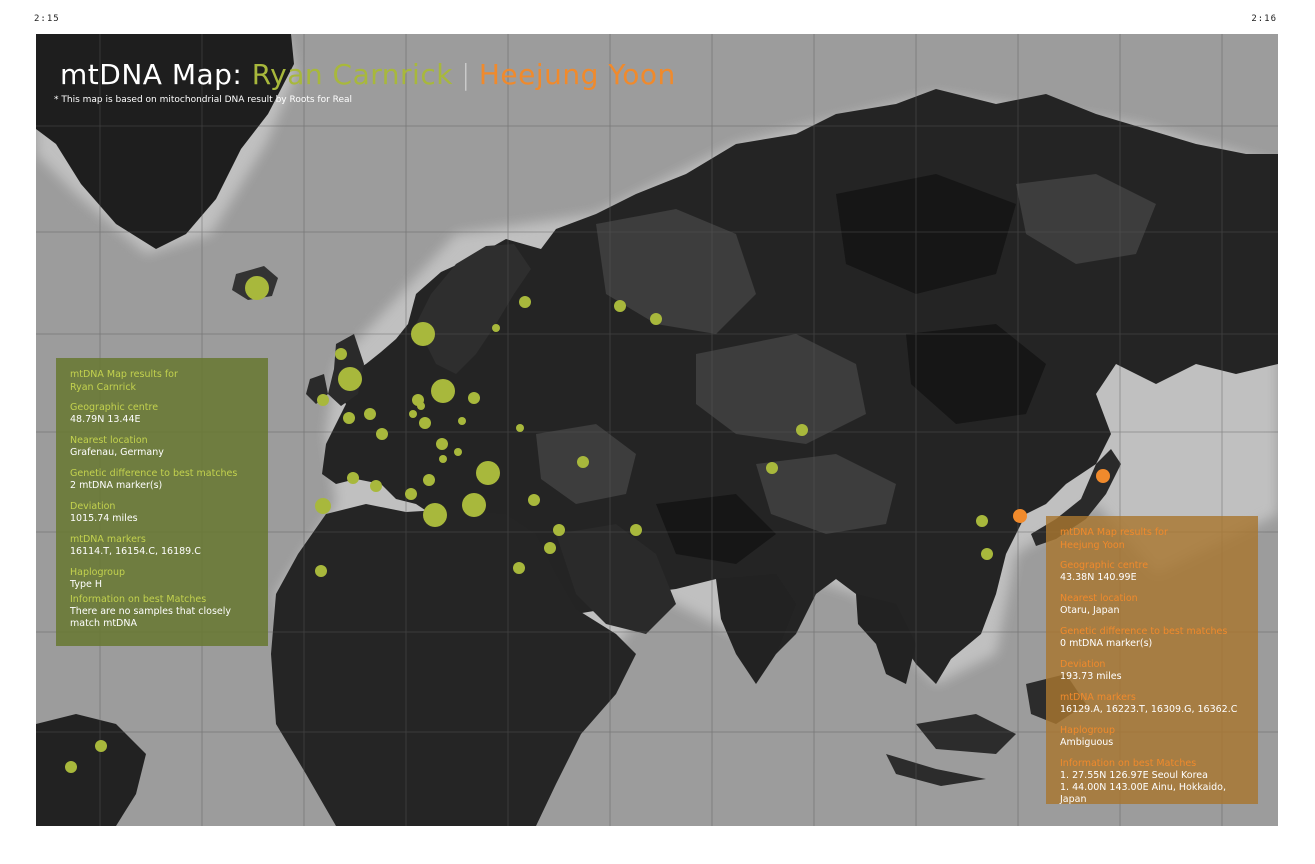 Image resolution: width=1315 pixels, height=864 pixels. Describe the element at coordinates (1106, 643) in the screenshot. I see `genetic-difference-value: 0 mtDNA marker(s)` at that location.